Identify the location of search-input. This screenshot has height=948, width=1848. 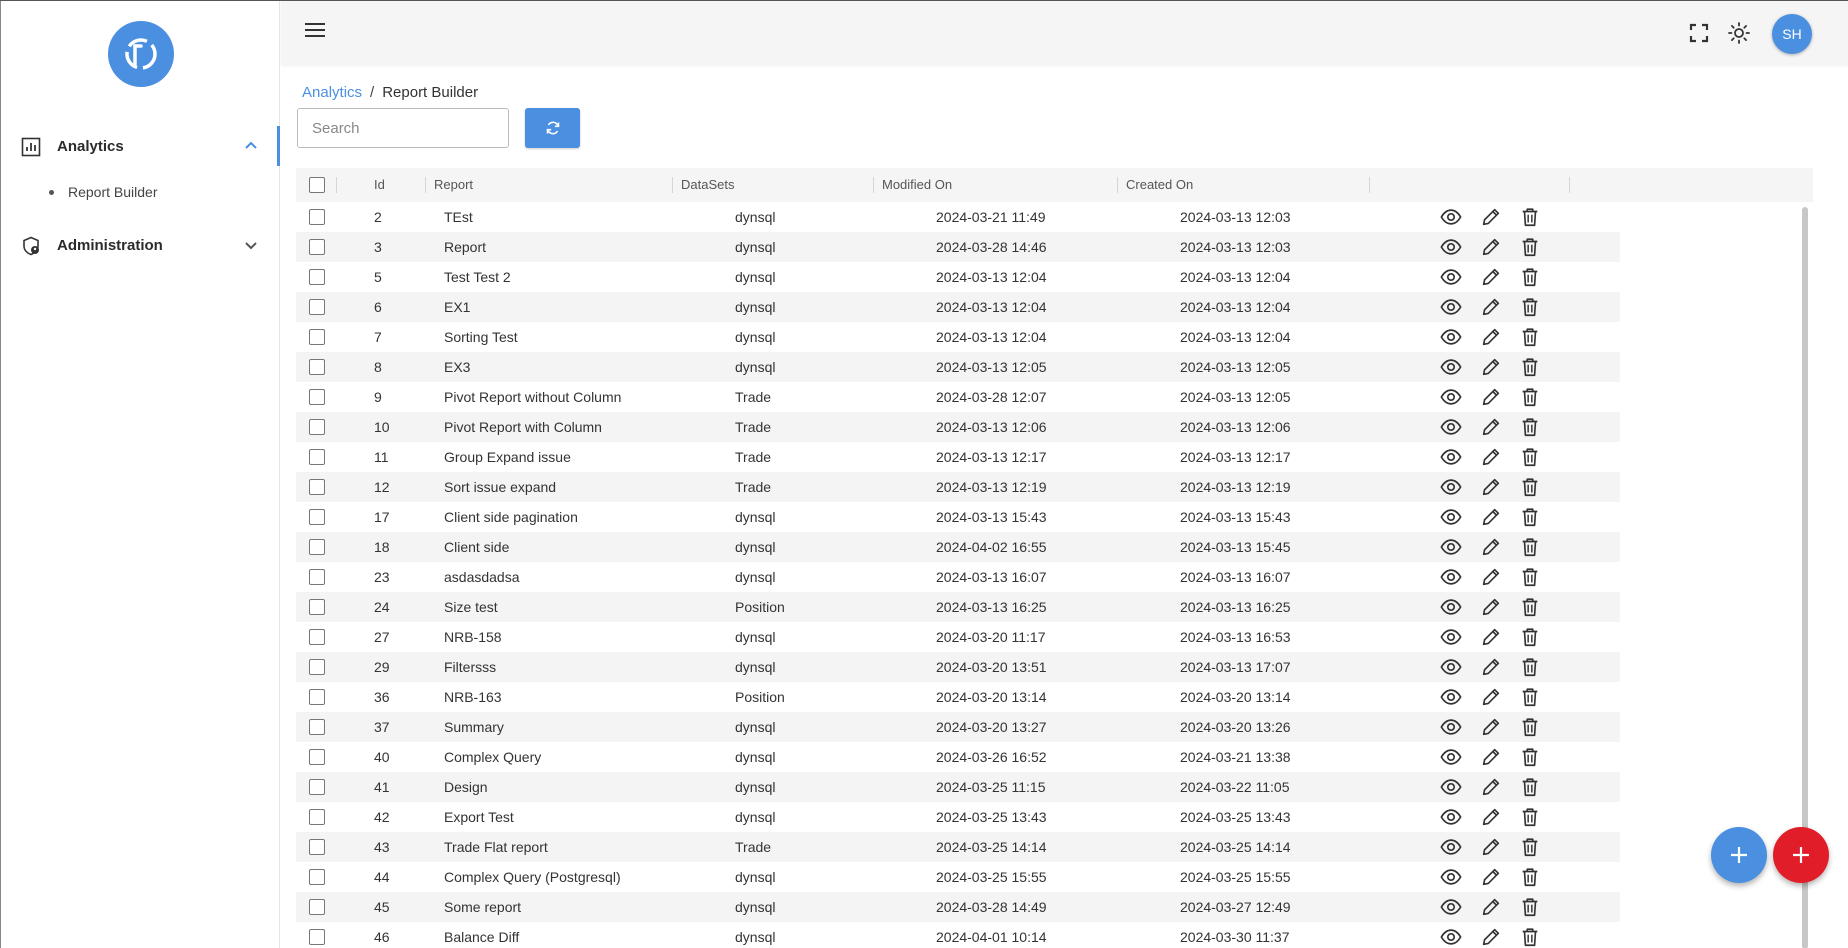
(403, 128).